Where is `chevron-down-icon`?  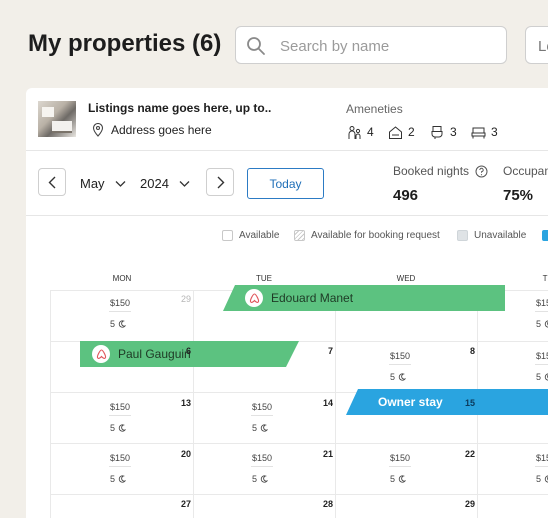 chevron-down-icon is located at coordinates (184, 183).